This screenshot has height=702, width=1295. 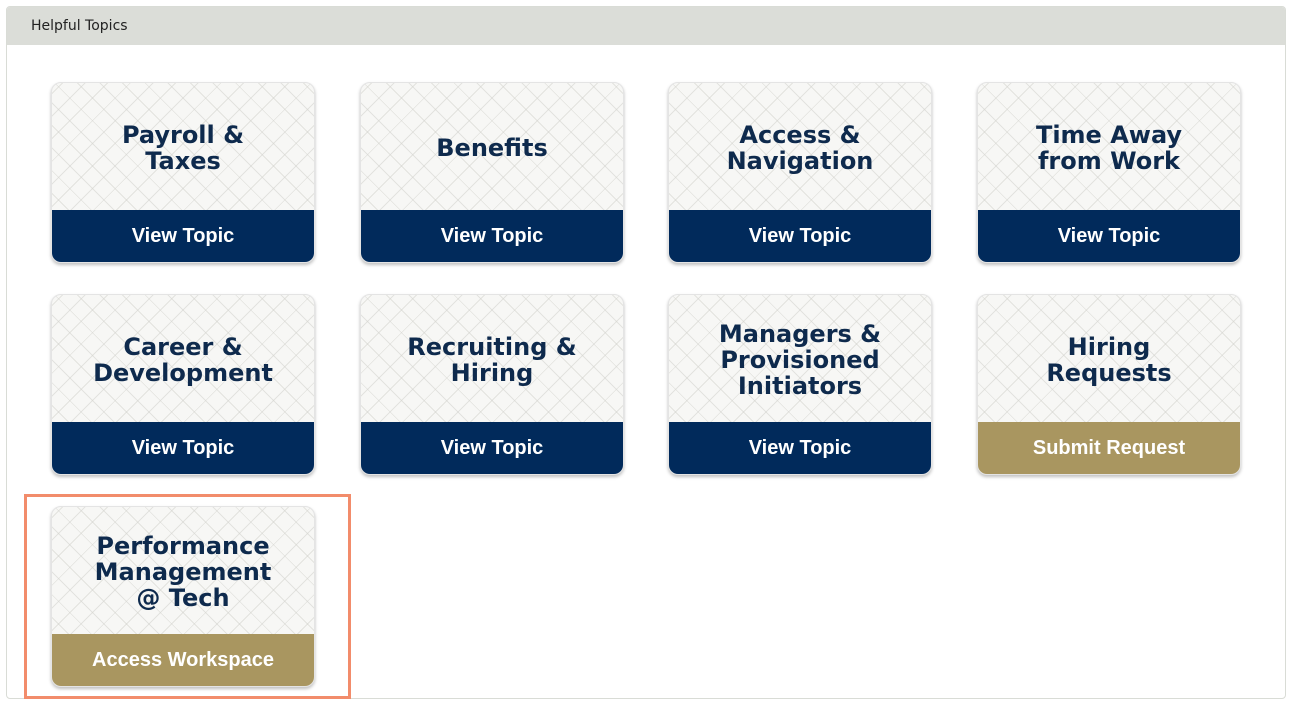 I want to click on card-title: Time Away from Work, so click(x=1109, y=147).